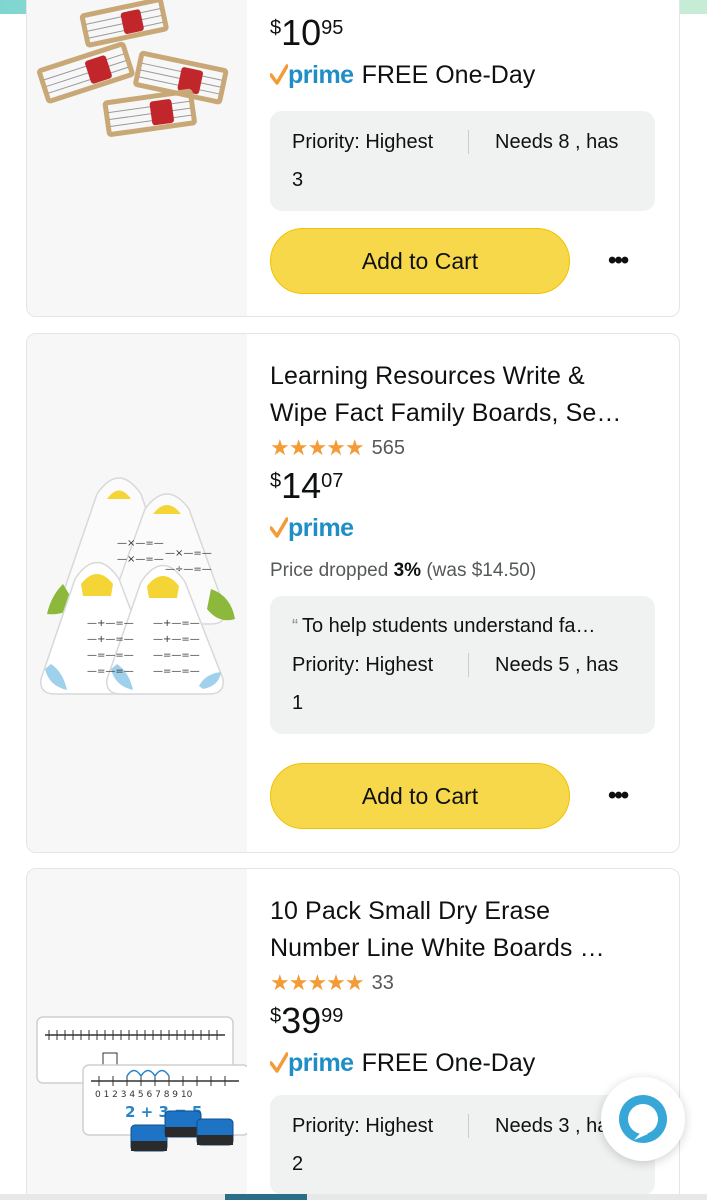 This screenshot has width=707, height=1200. What do you see at coordinates (462, 34) in the screenshot?
I see `product-price: $ 10 95` at bounding box center [462, 34].